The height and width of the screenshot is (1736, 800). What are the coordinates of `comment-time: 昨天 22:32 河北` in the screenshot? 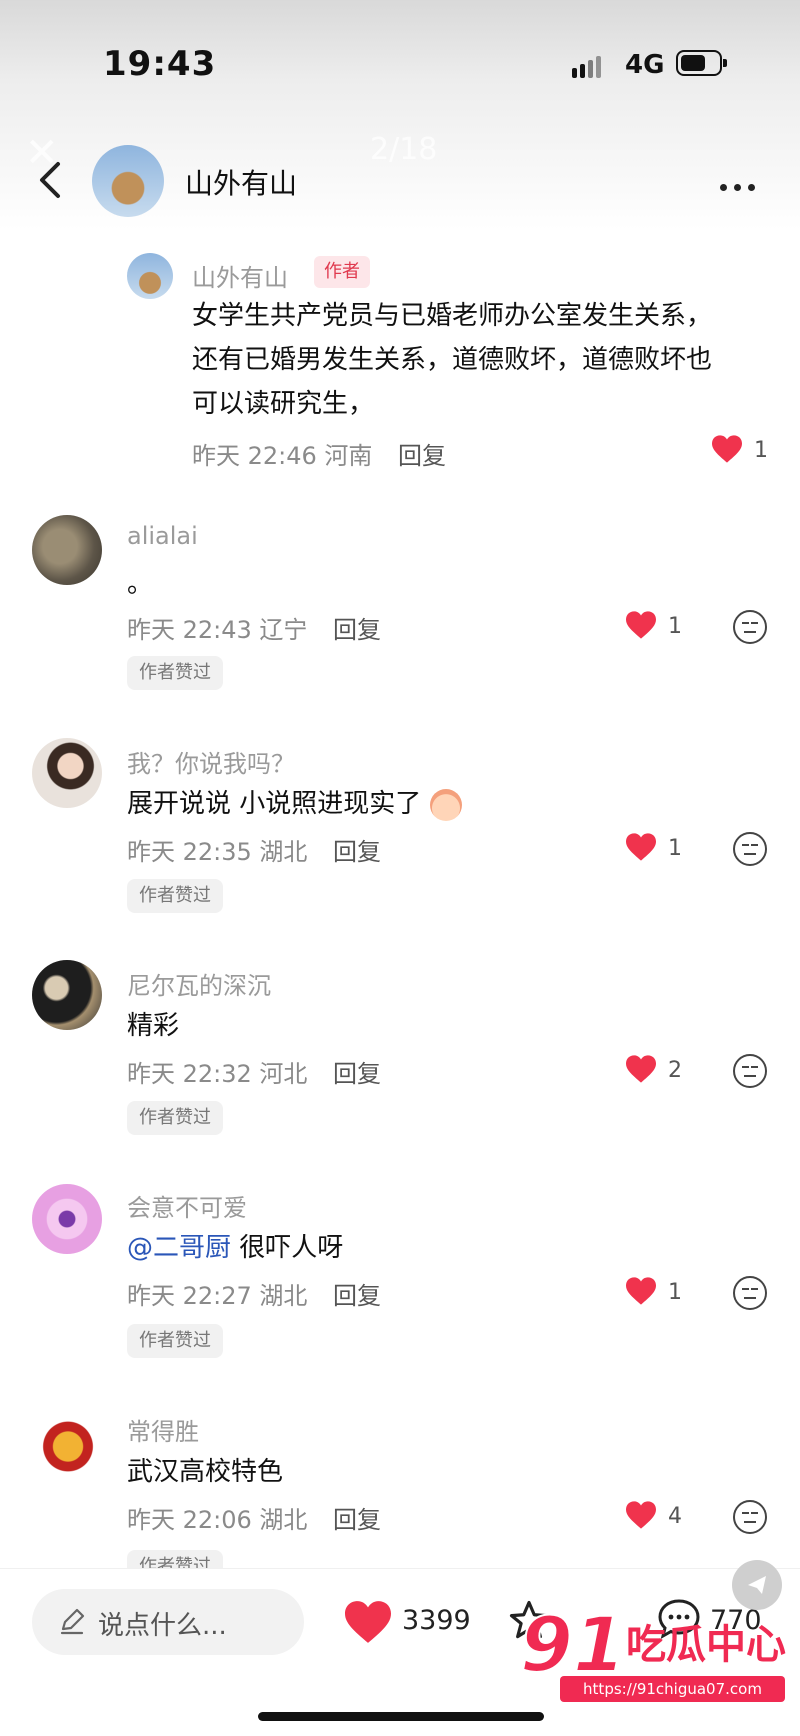 It's located at (217, 1074).